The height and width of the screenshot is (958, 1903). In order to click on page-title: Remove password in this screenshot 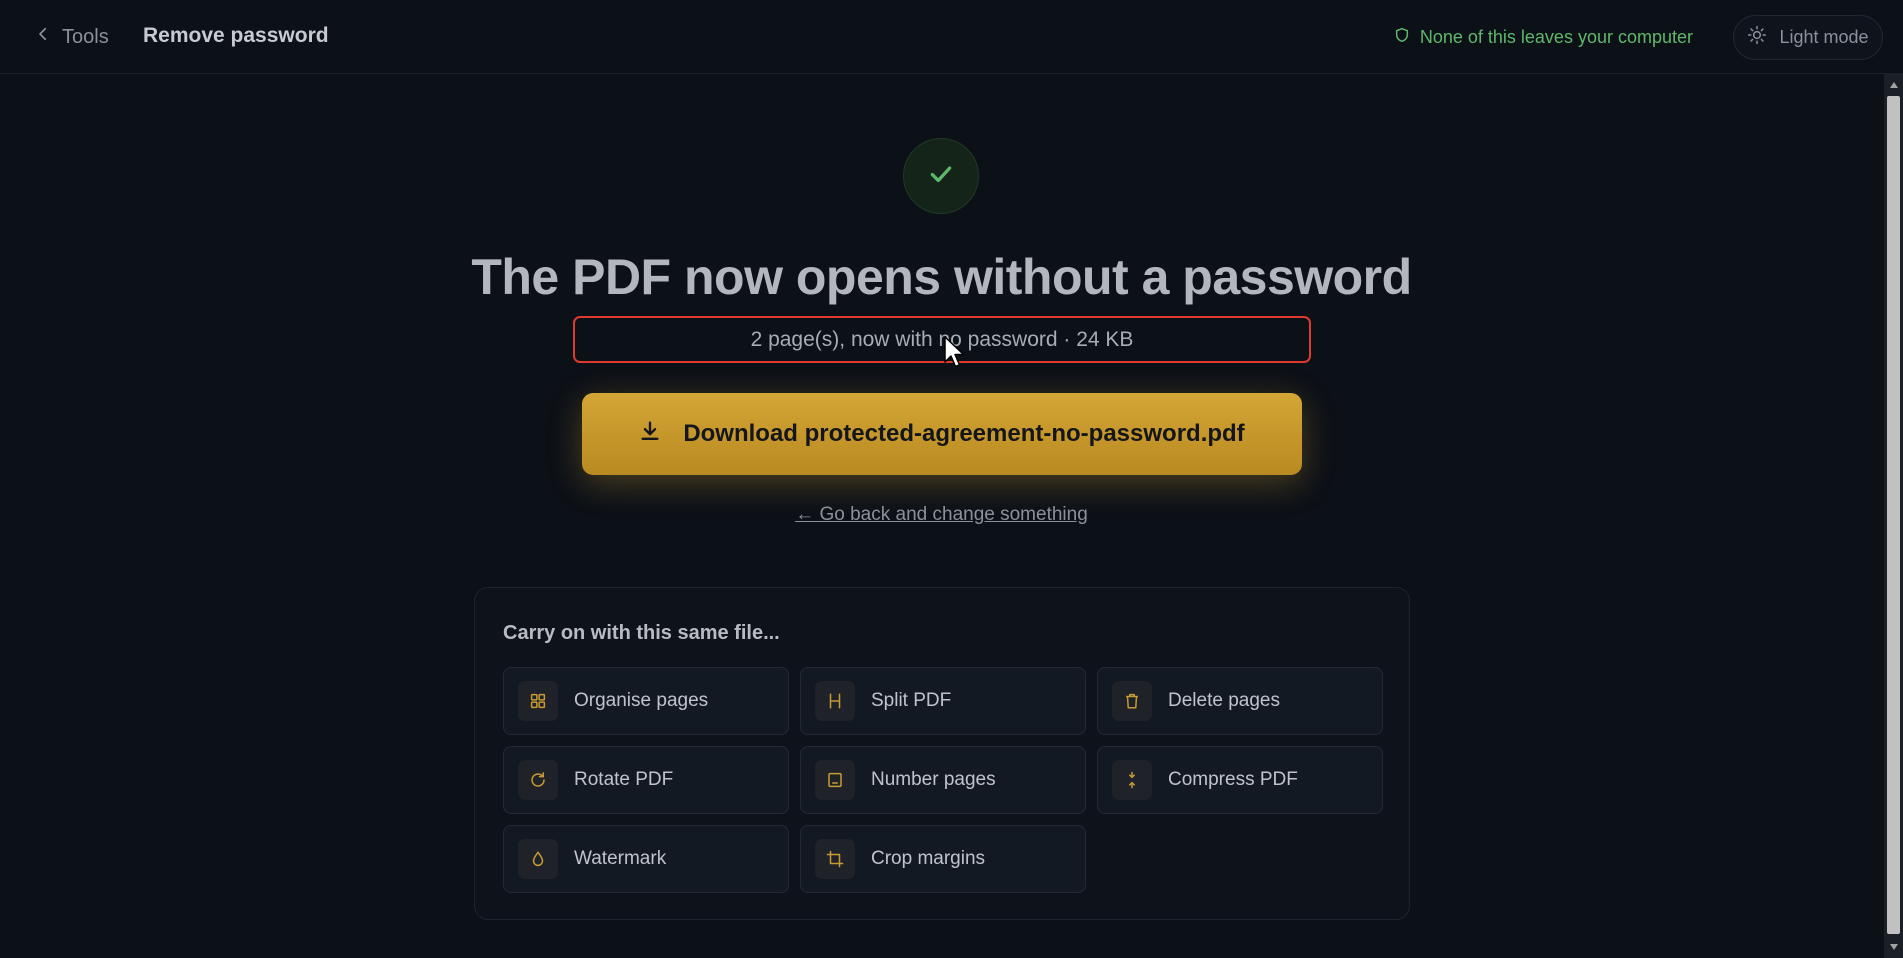, I will do `click(236, 35)`.